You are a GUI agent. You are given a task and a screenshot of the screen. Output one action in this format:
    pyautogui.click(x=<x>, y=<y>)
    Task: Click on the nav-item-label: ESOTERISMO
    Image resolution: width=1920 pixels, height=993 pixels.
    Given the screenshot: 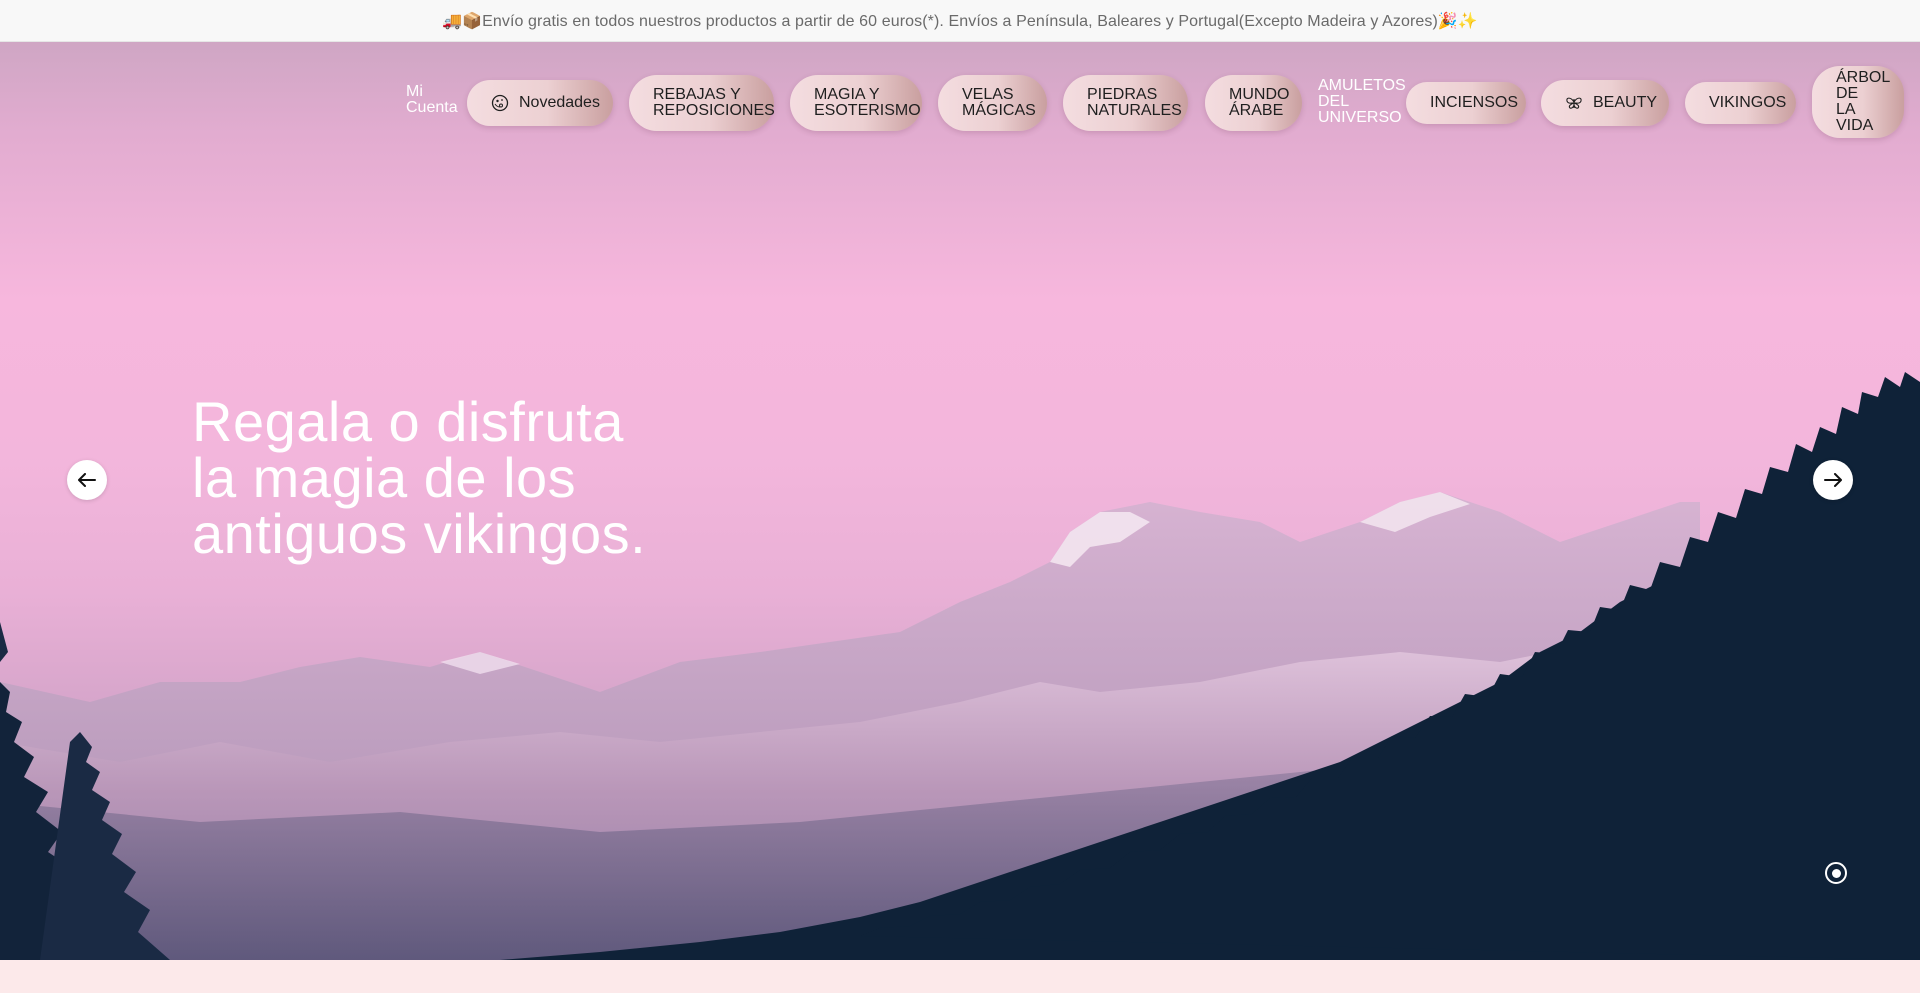 What is the action you would take?
    pyautogui.click(x=867, y=110)
    